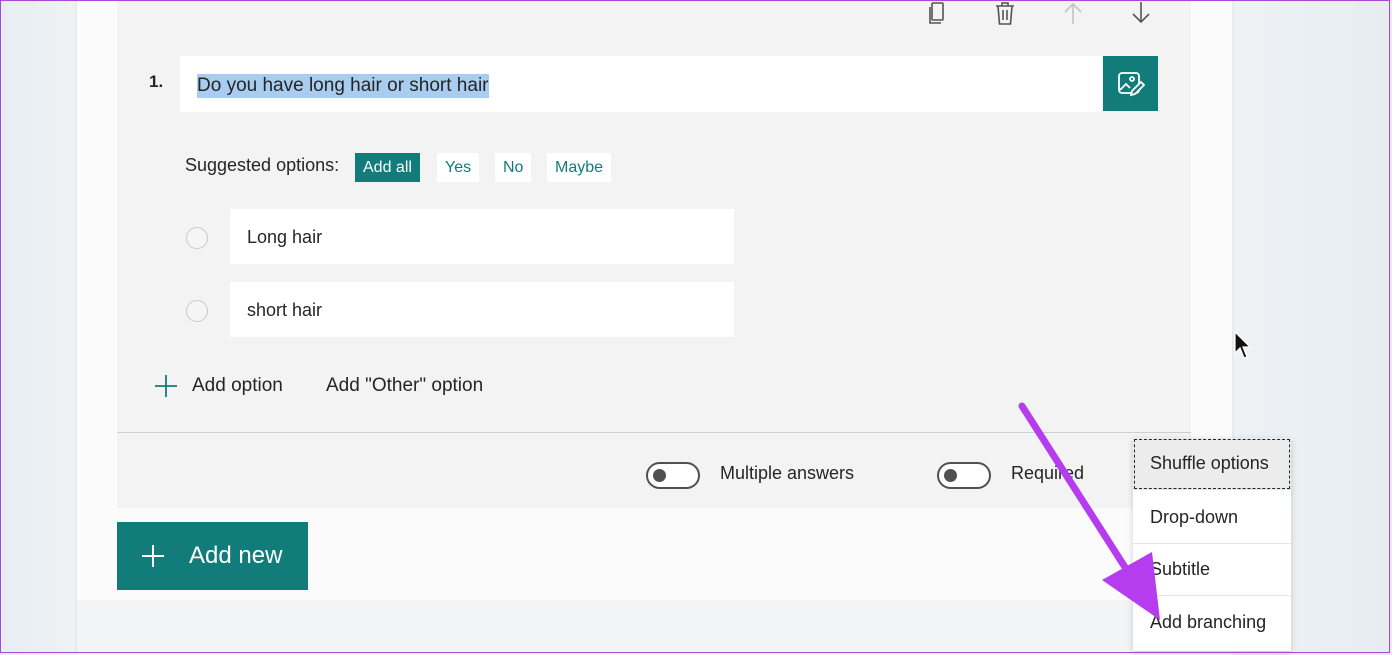 The width and height of the screenshot is (1392, 655). I want to click on required-toggle, so click(964, 475).